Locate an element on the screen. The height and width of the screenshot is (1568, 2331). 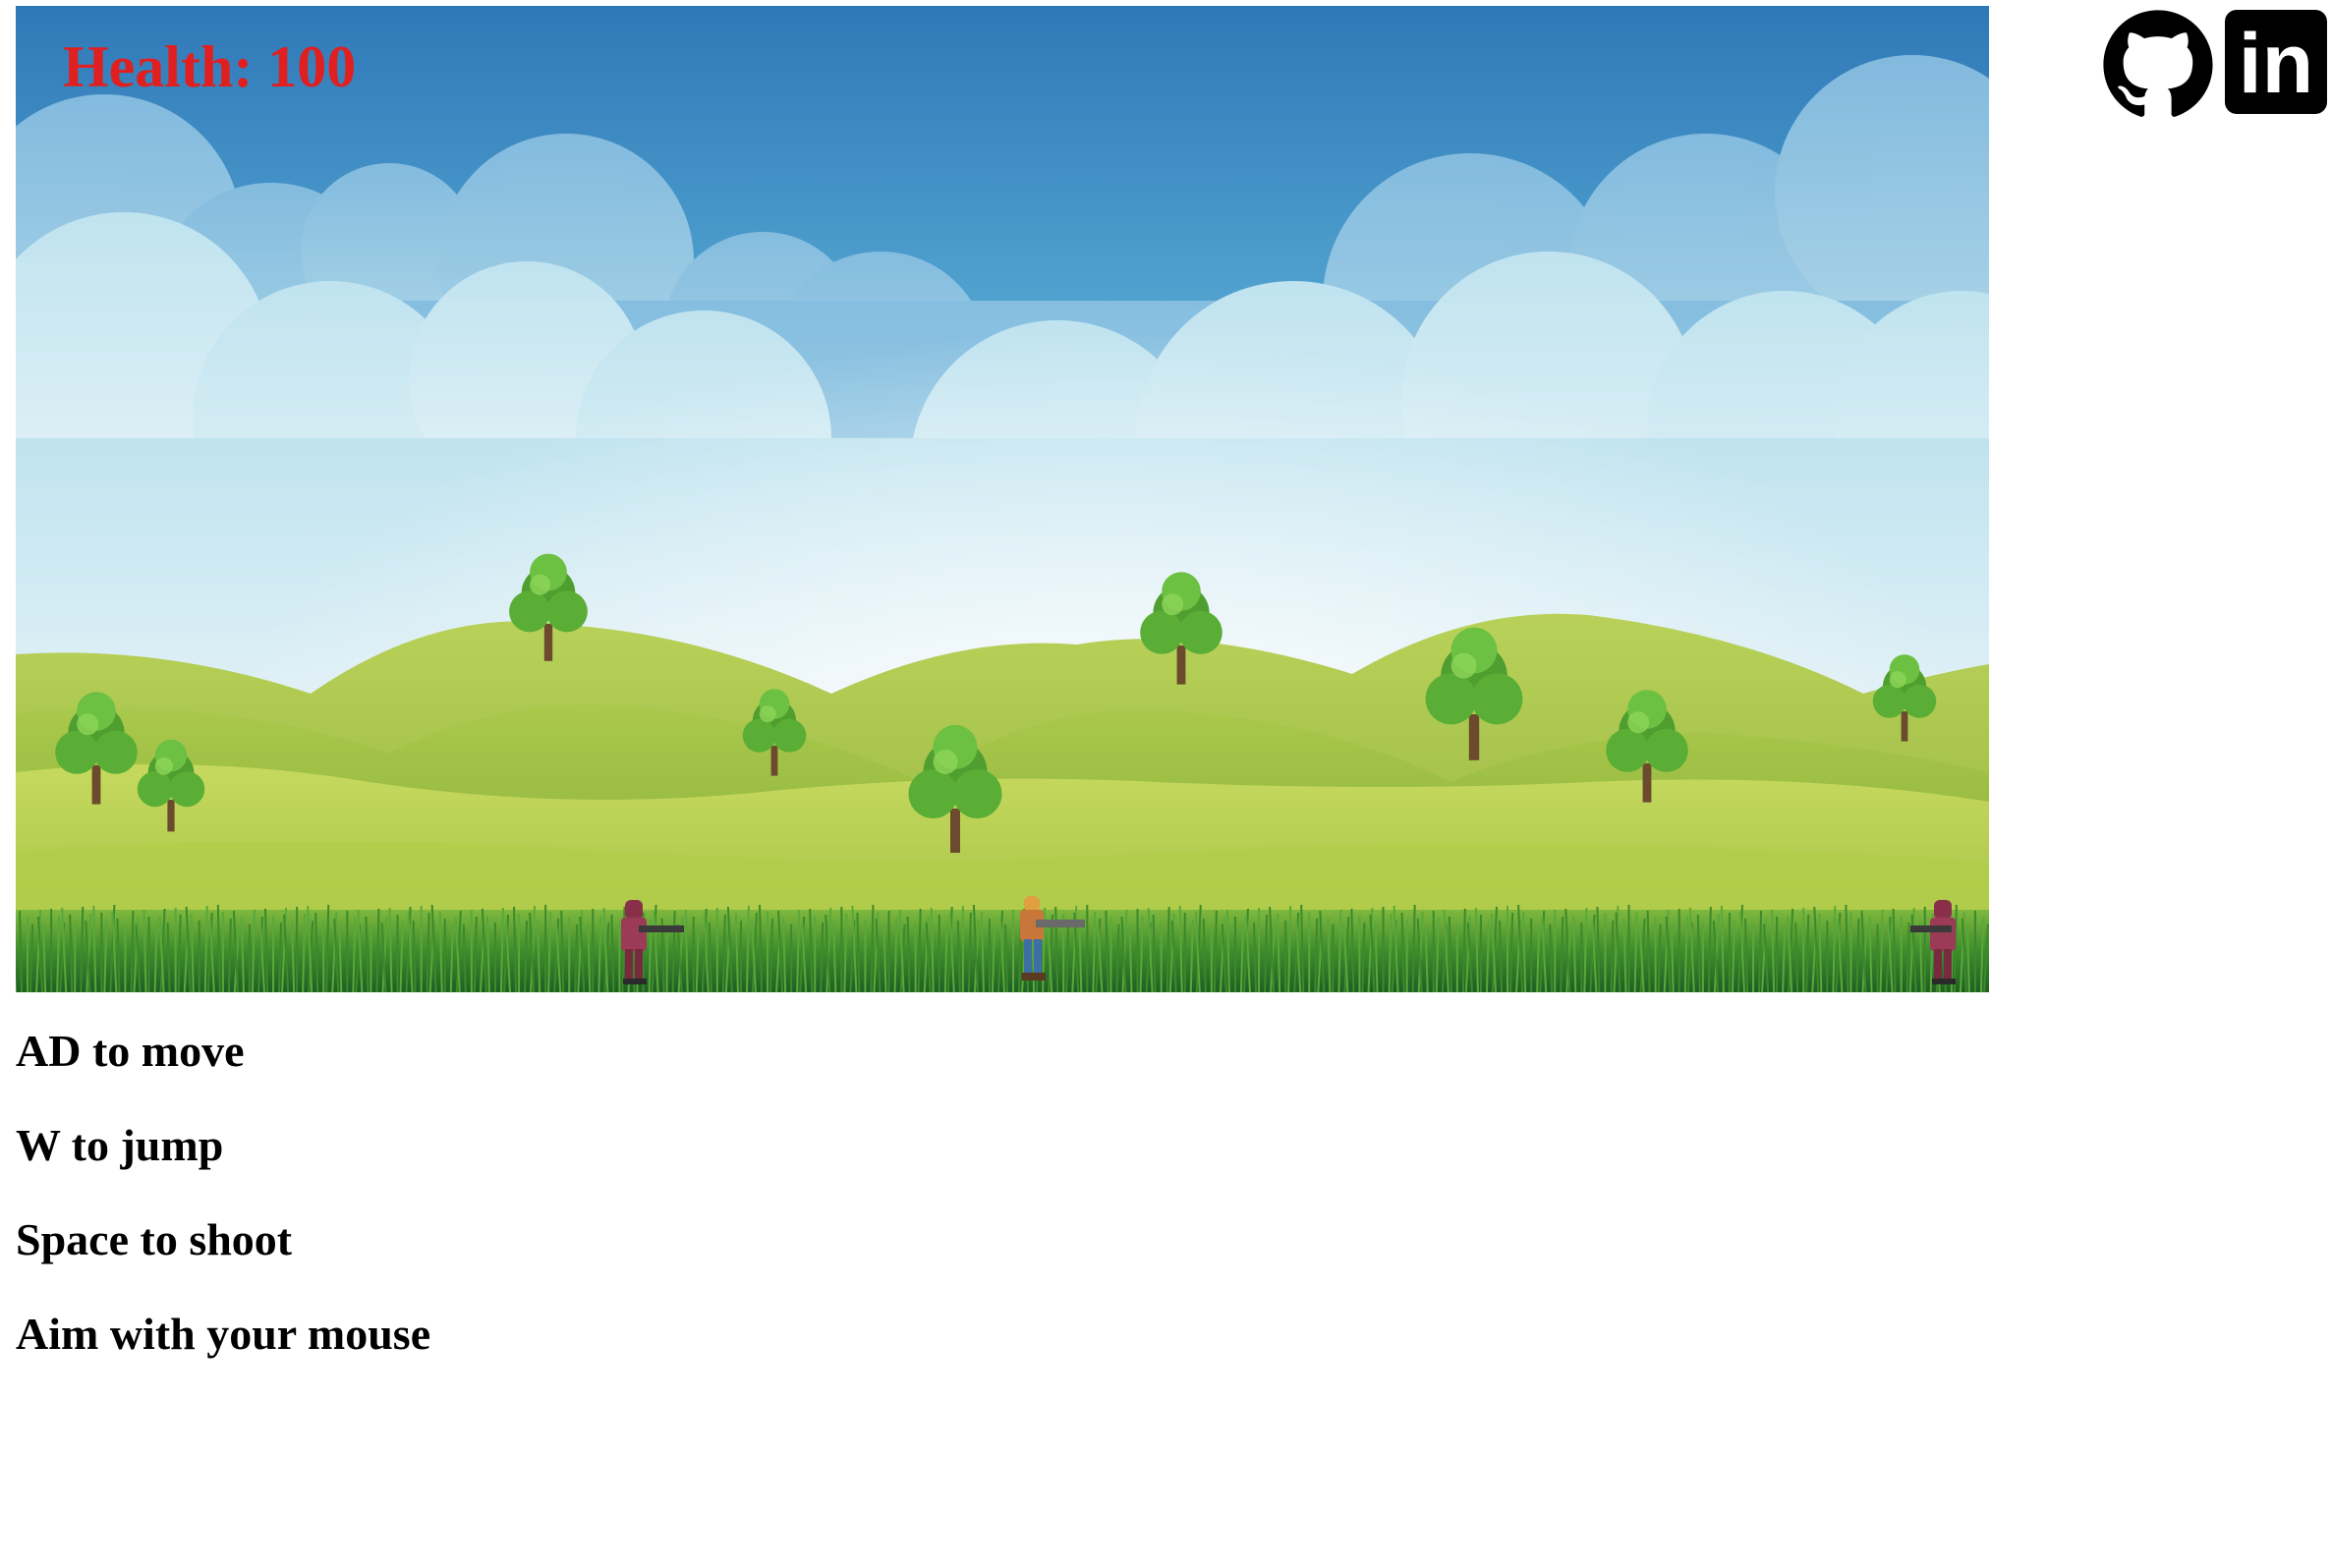
linkedin-link: in is located at coordinates (2276, 62).